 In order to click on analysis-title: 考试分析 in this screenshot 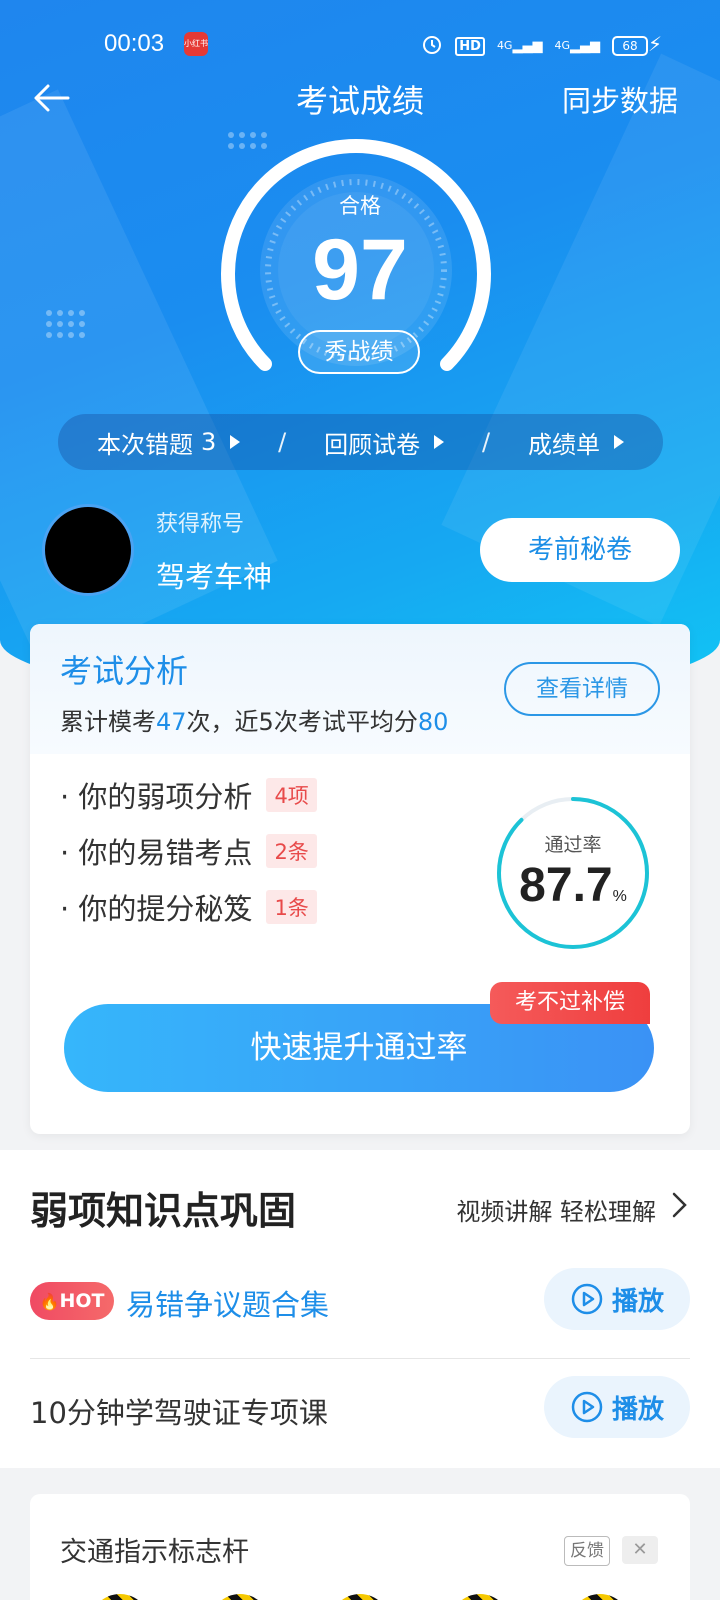, I will do `click(124, 671)`.